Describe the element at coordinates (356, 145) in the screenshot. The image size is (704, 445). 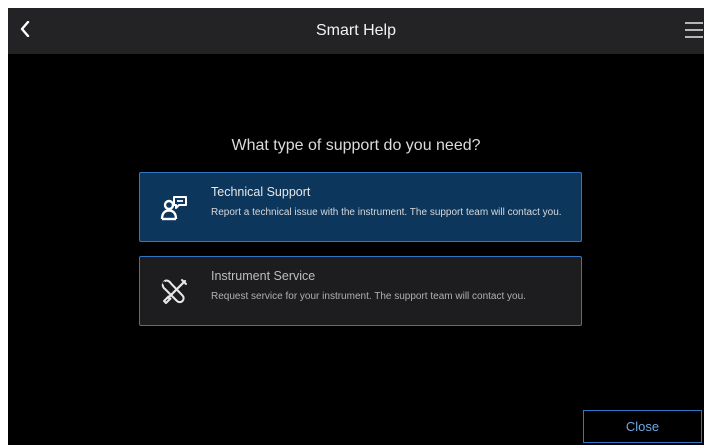
I see `support-question: What type of support do you need?` at that location.